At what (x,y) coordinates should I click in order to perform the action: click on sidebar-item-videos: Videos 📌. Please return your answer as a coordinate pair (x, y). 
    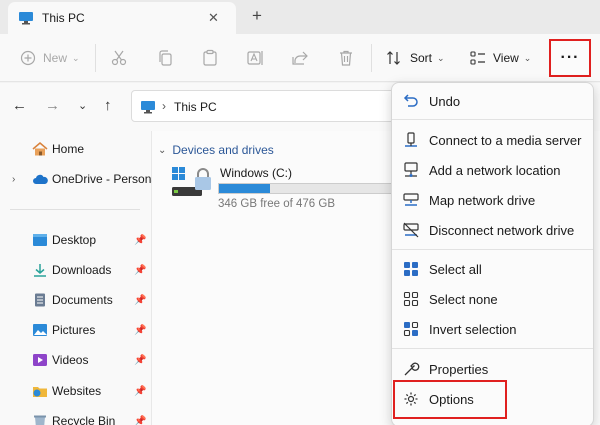
    Looking at the image, I should click on (75, 360).